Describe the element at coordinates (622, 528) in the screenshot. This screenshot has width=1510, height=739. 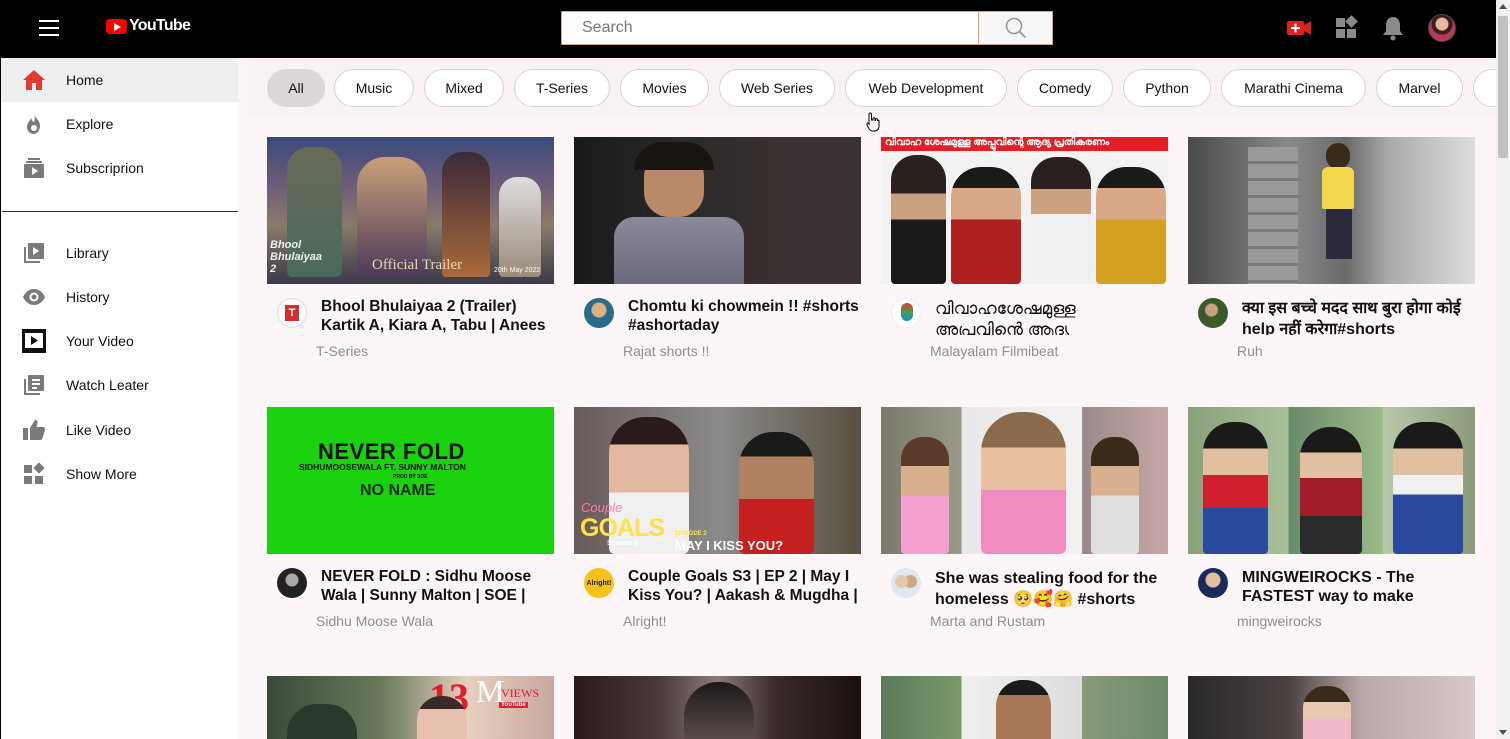
I see `thumbnail-goals-text: GOALS` at that location.